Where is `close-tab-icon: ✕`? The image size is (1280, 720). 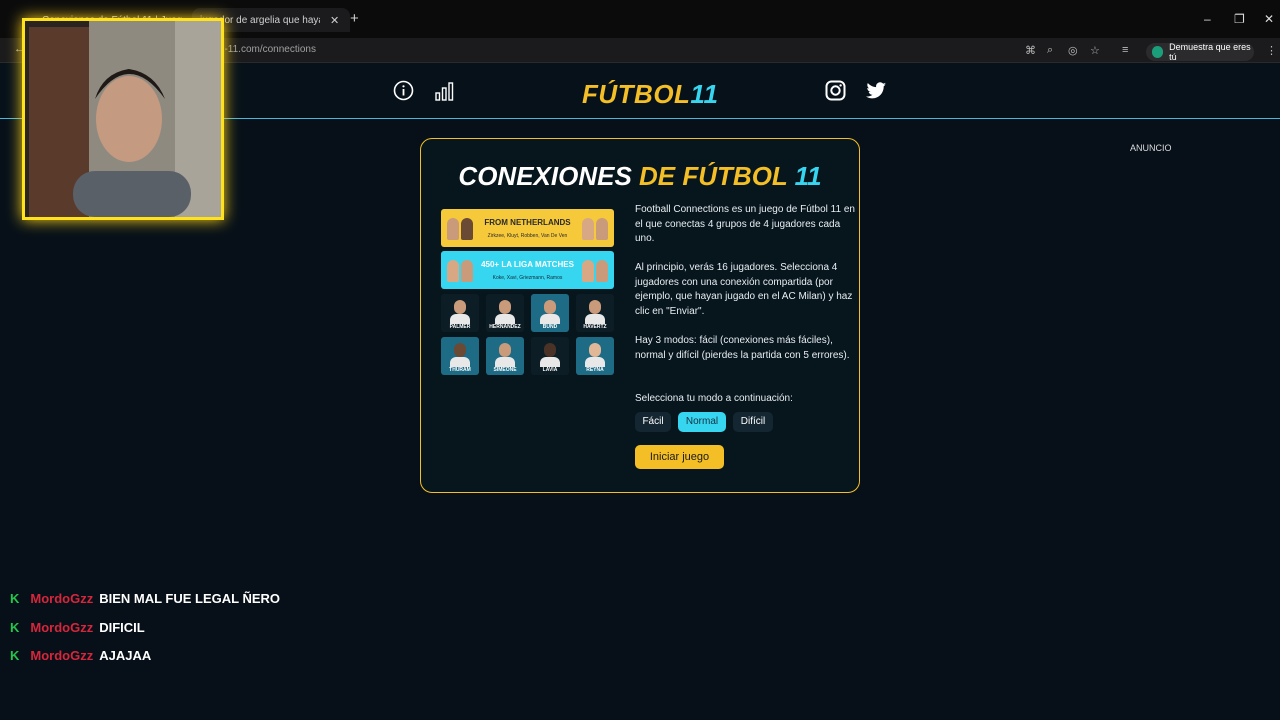 close-tab-icon: ✕ is located at coordinates (334, 20).